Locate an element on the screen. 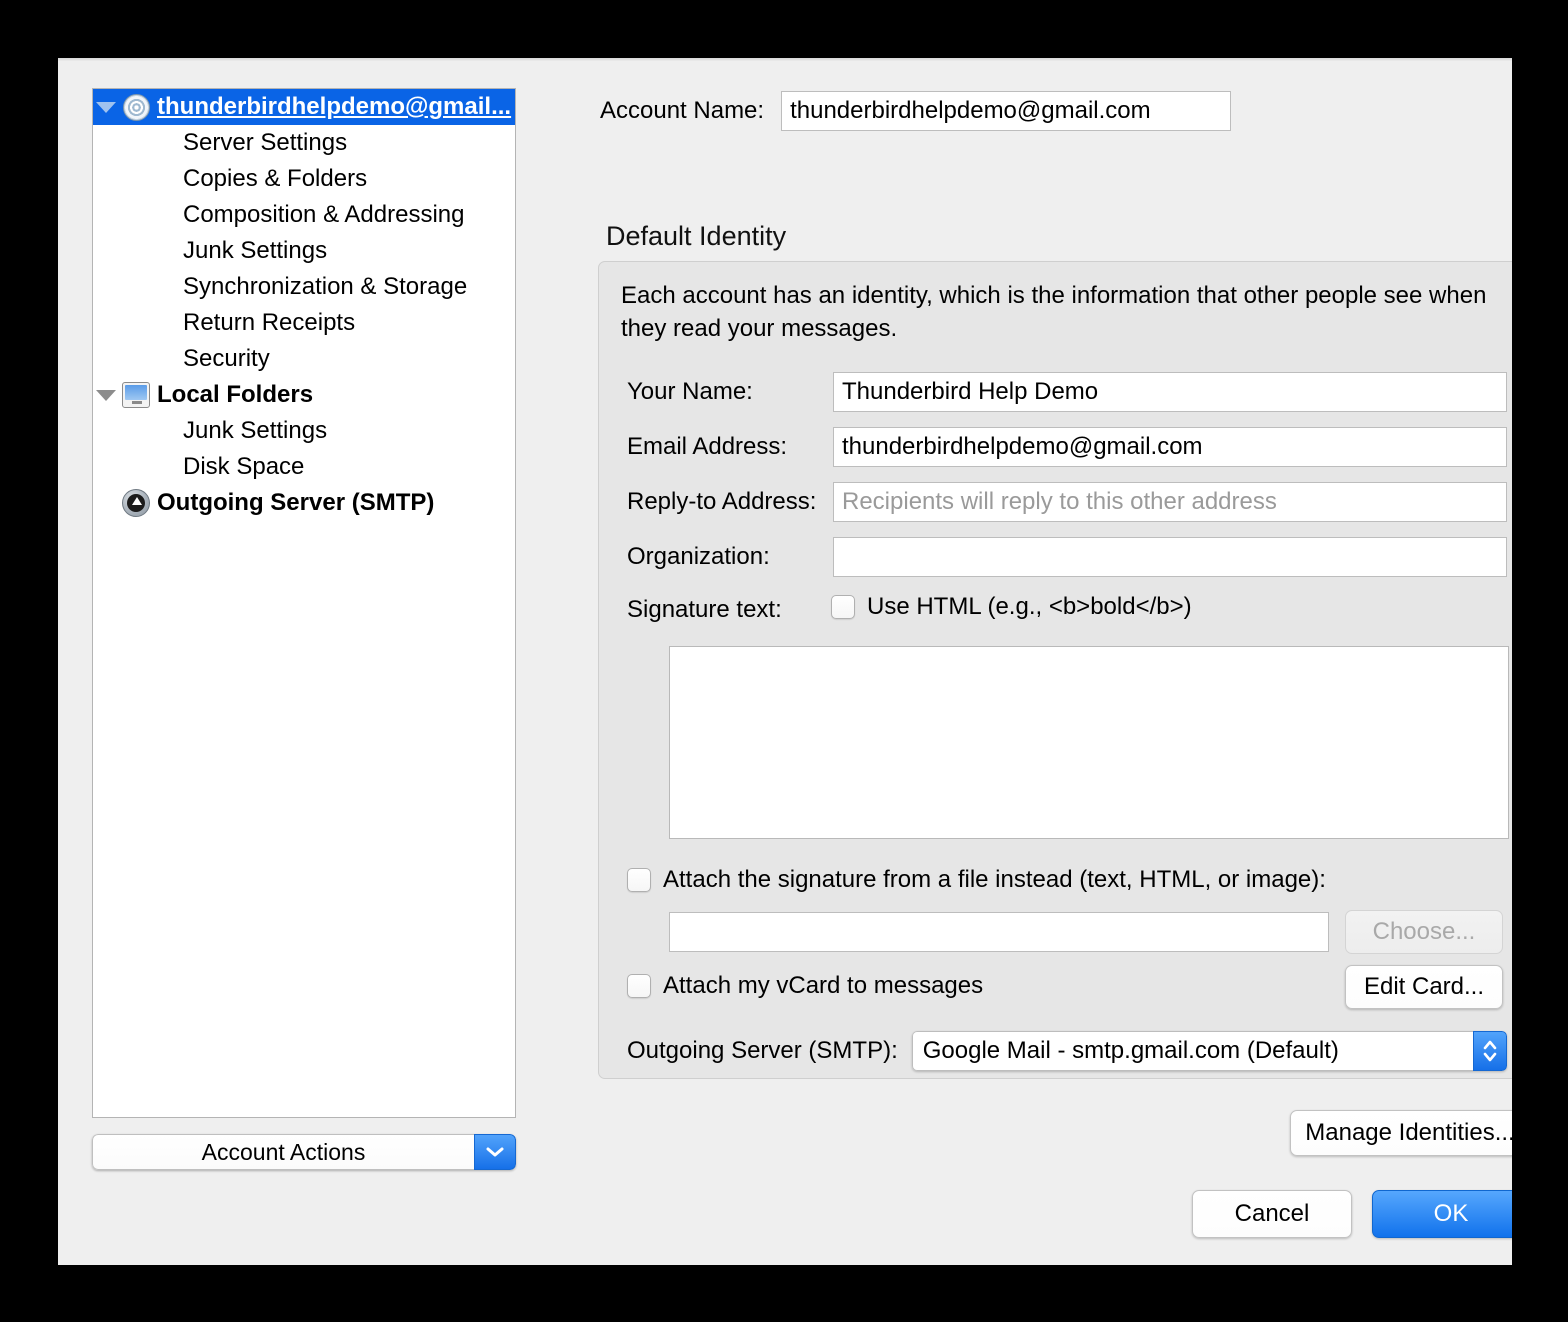 The image size is (1568, 1322). sidebar-item-label: Copies & Folders is located at coordinates (275, 178).